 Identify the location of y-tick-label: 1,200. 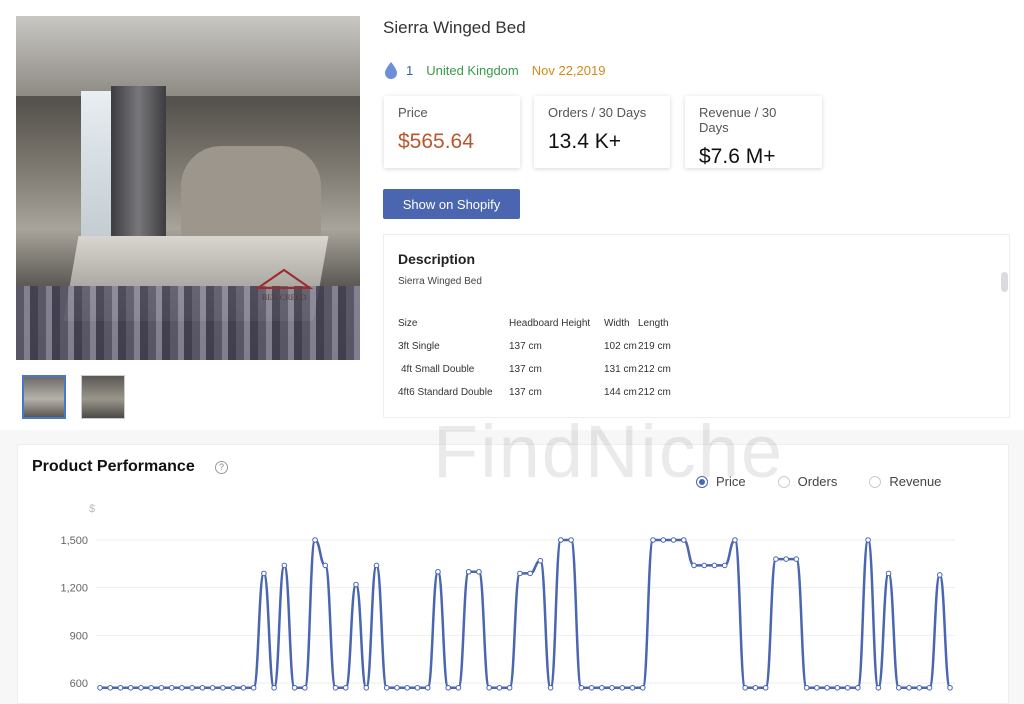
(74, 589).